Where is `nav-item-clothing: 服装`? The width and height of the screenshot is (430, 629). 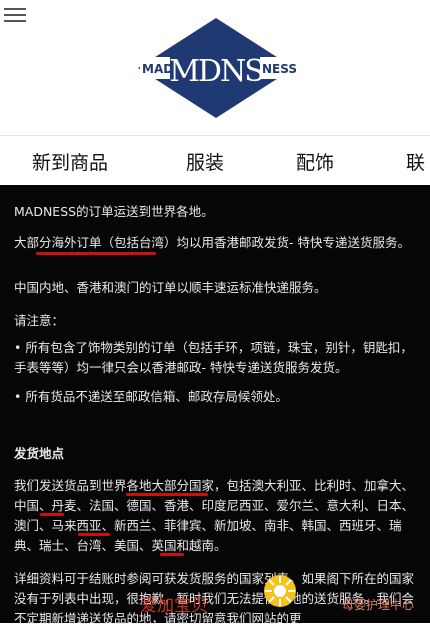
nav-item-clothing: 服装 is located at coordinates (205, 161).